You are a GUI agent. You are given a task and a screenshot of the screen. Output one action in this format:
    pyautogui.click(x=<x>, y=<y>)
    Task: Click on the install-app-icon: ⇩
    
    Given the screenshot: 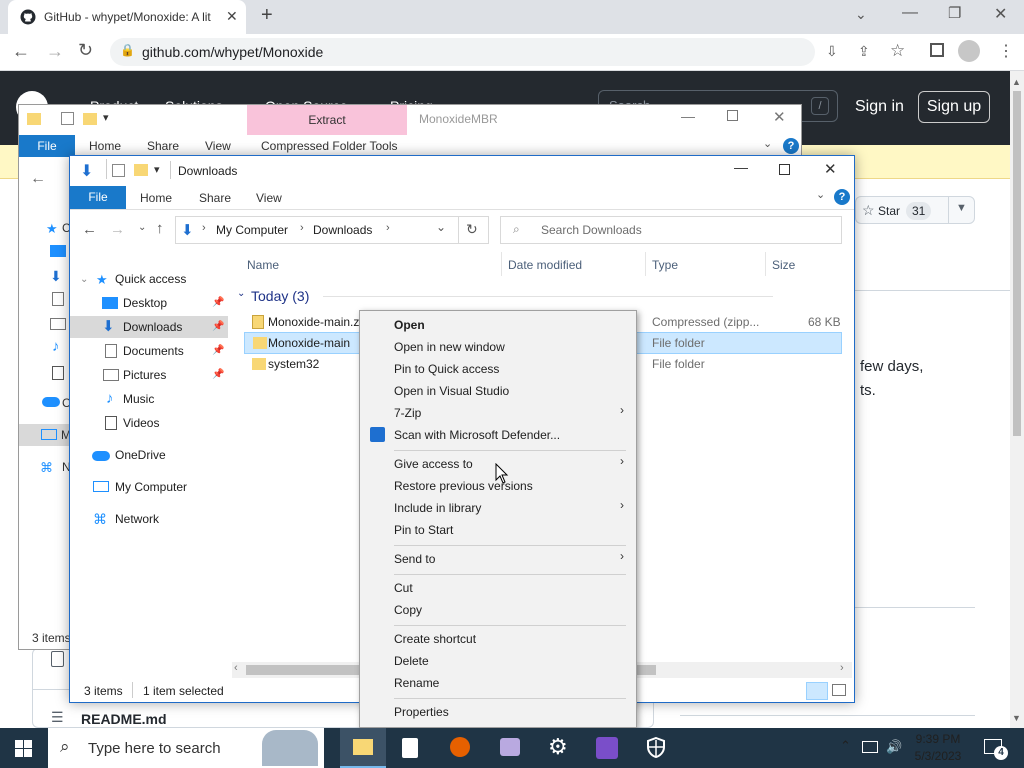 What is the action you would take?
    pyautogui.click(x=832, y=51)
    